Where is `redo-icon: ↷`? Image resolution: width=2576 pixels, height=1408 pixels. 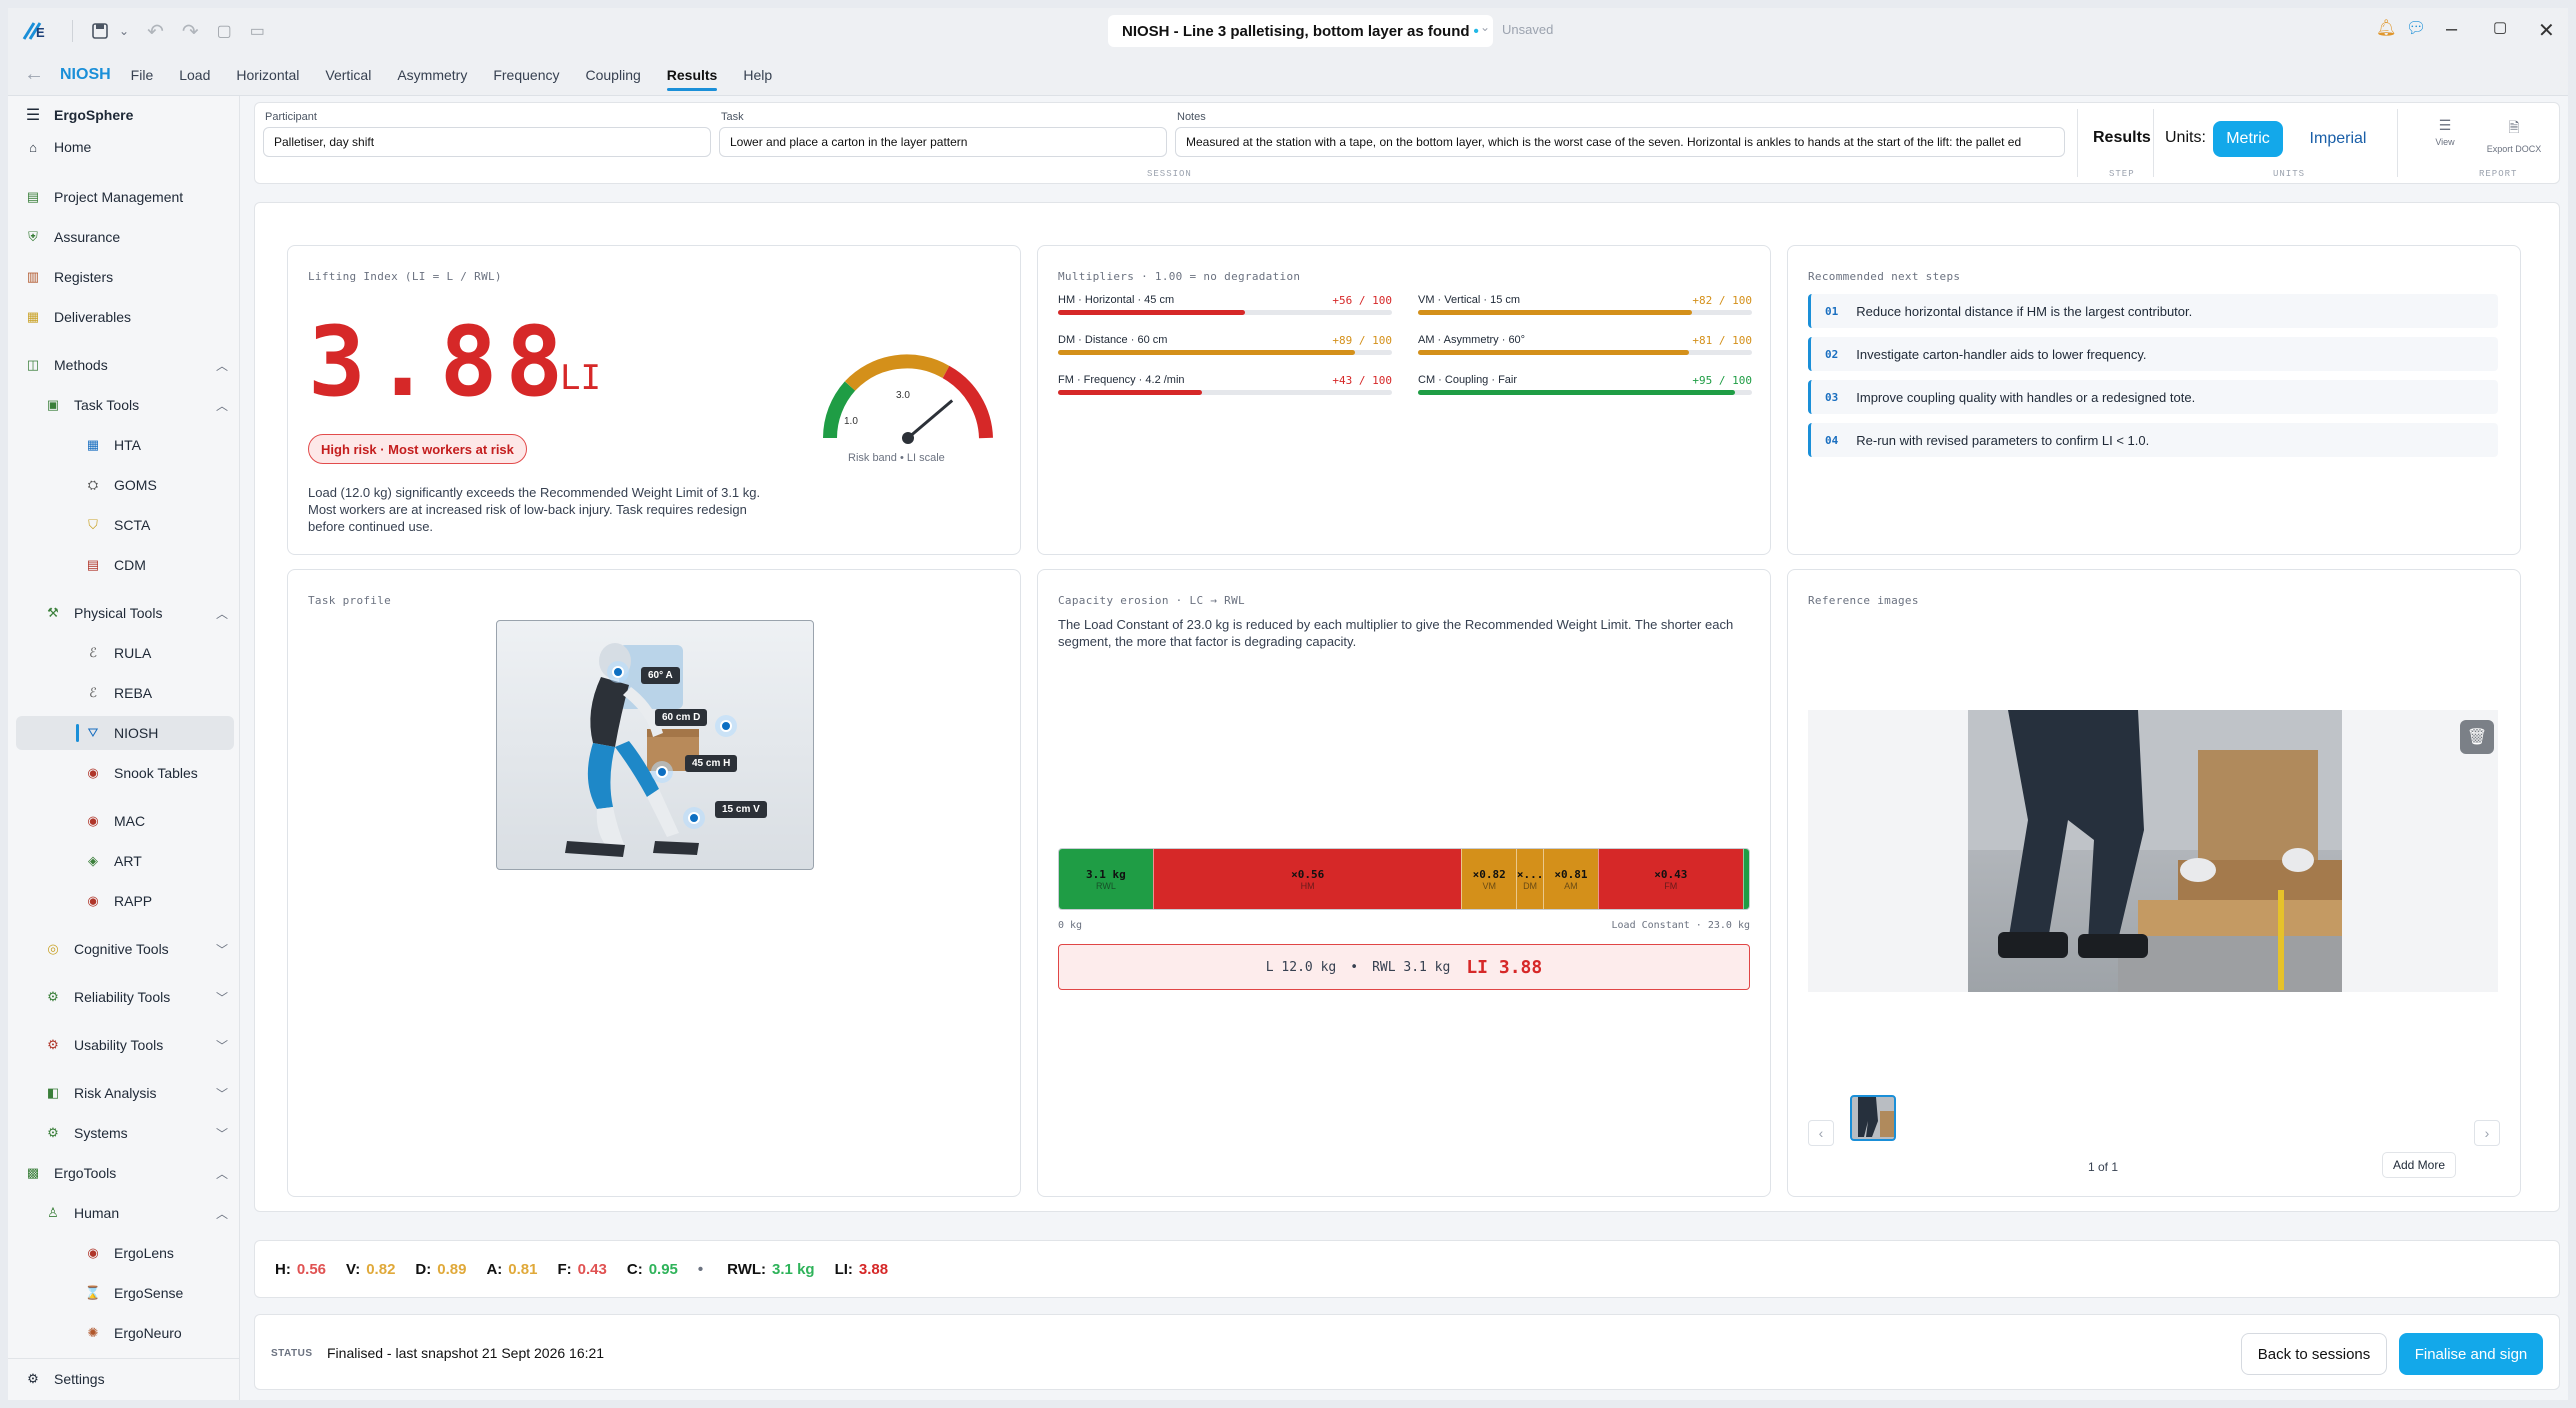
redo-icon: ↷ is located at coordinates (190, 31).